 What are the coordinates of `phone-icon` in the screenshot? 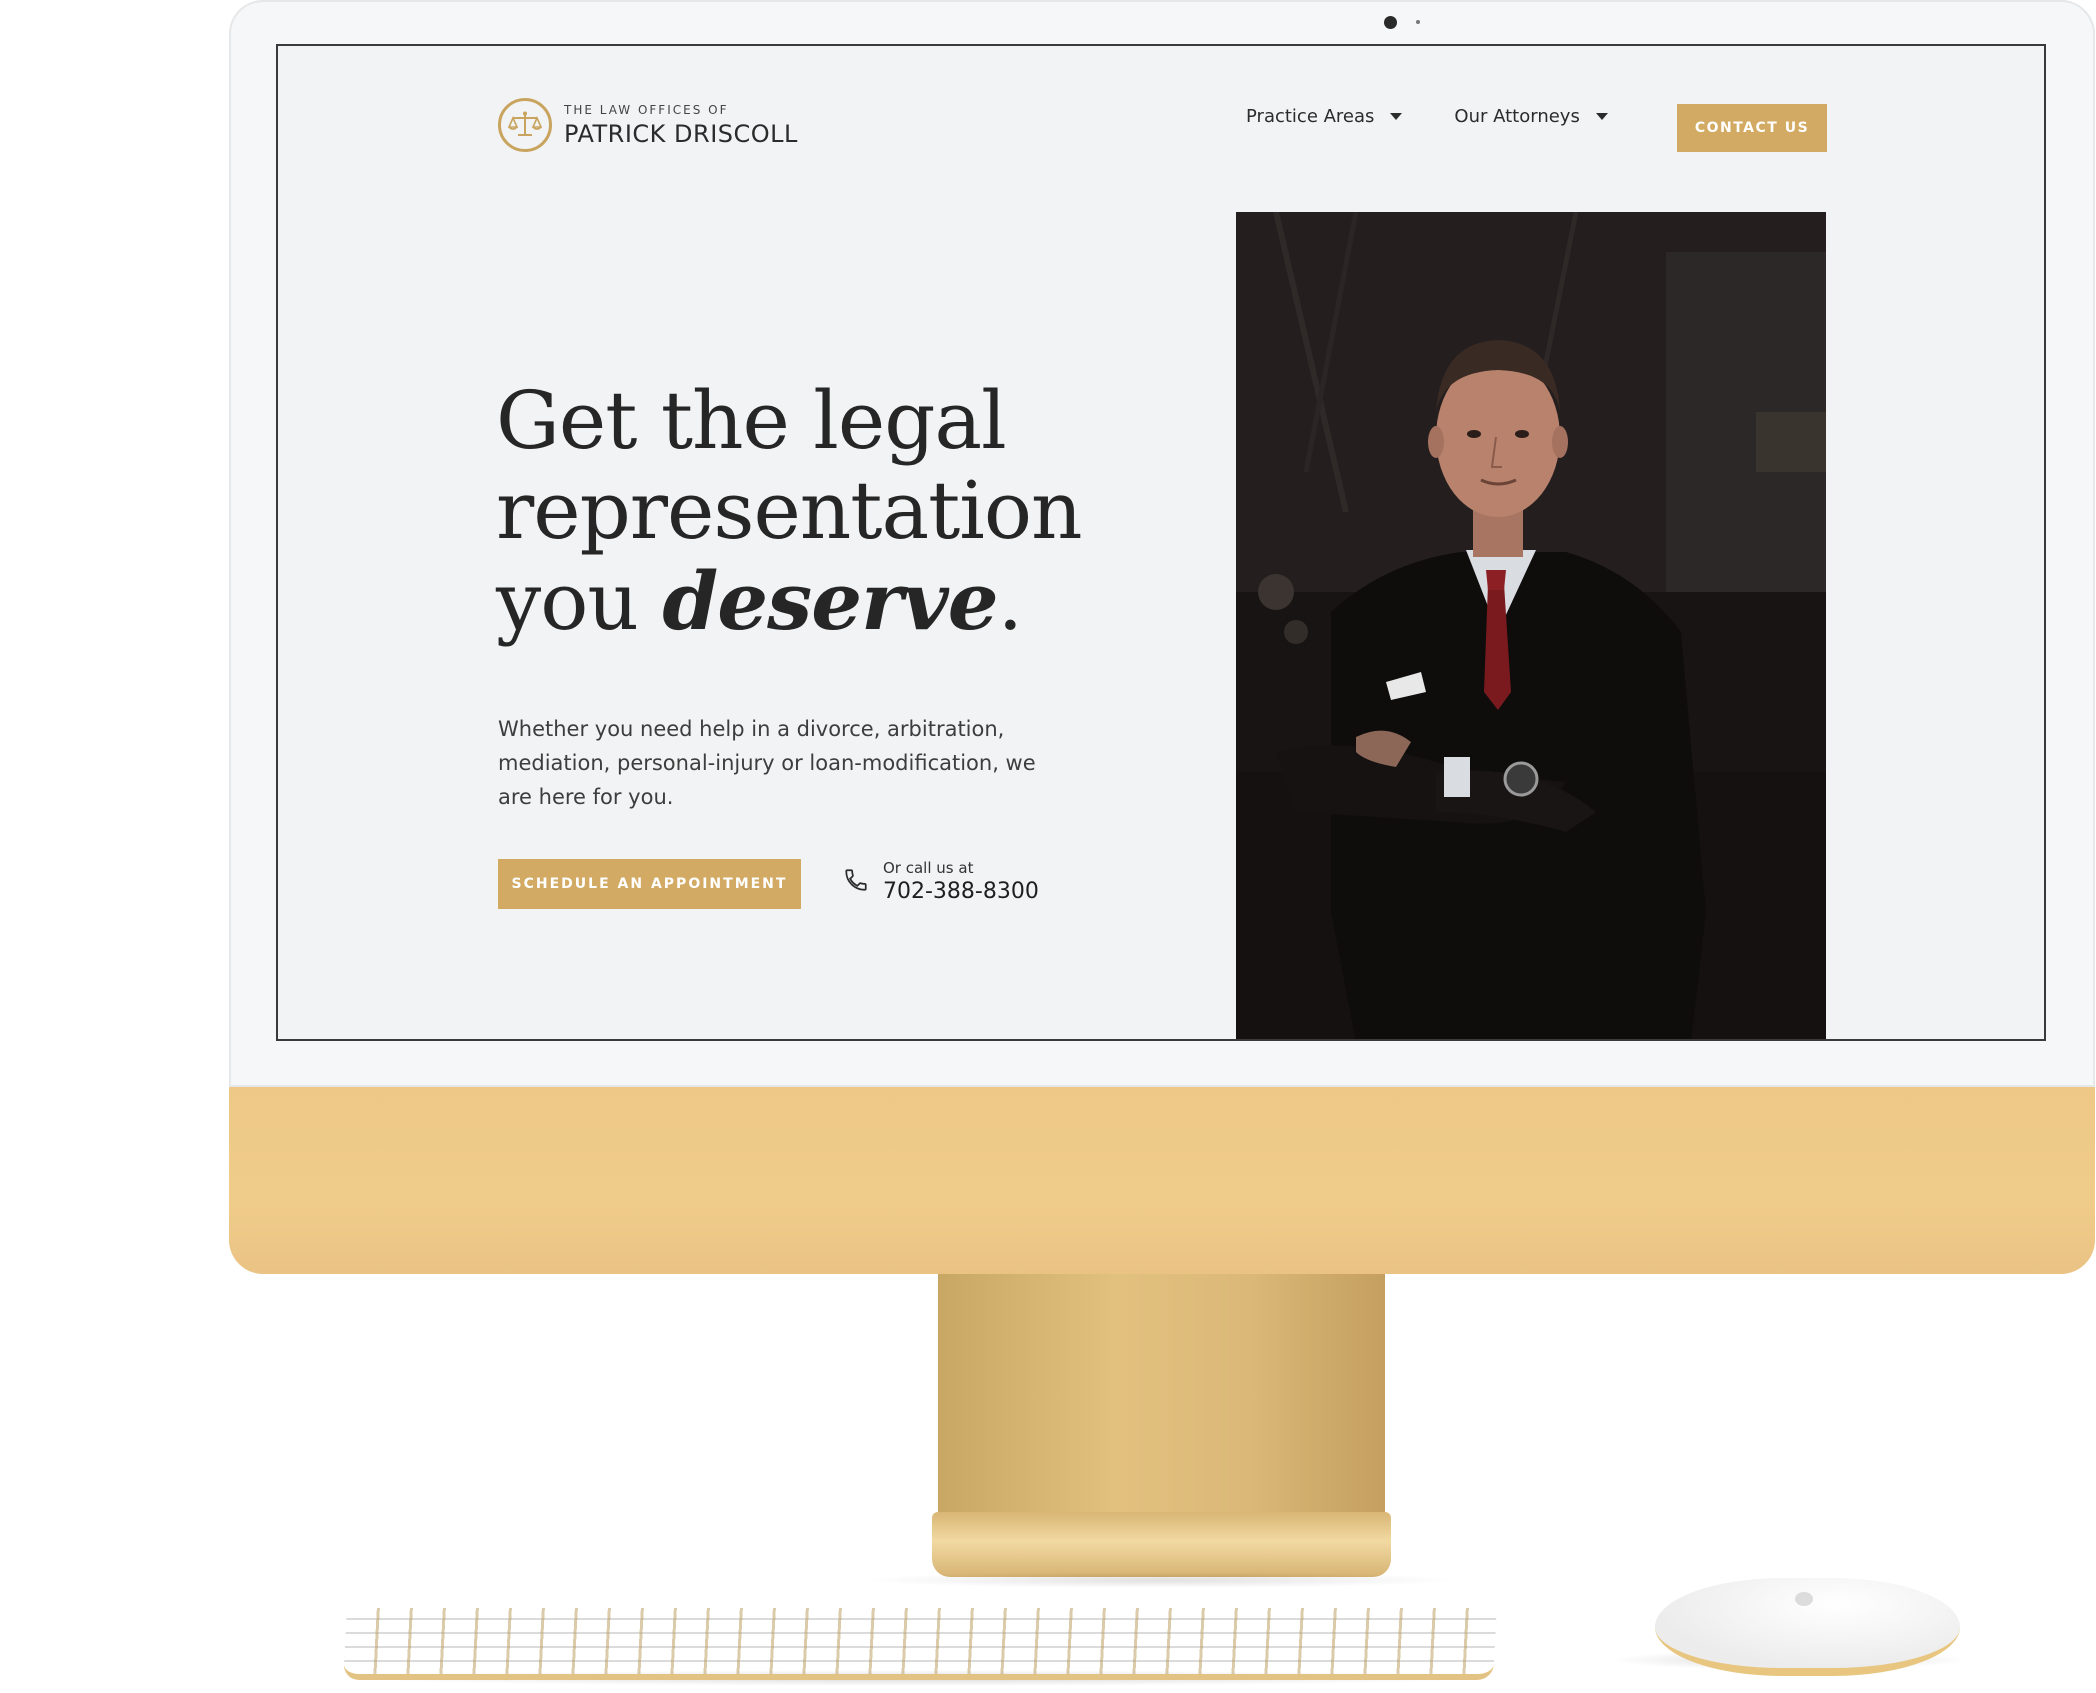 It's located at (856, 882).